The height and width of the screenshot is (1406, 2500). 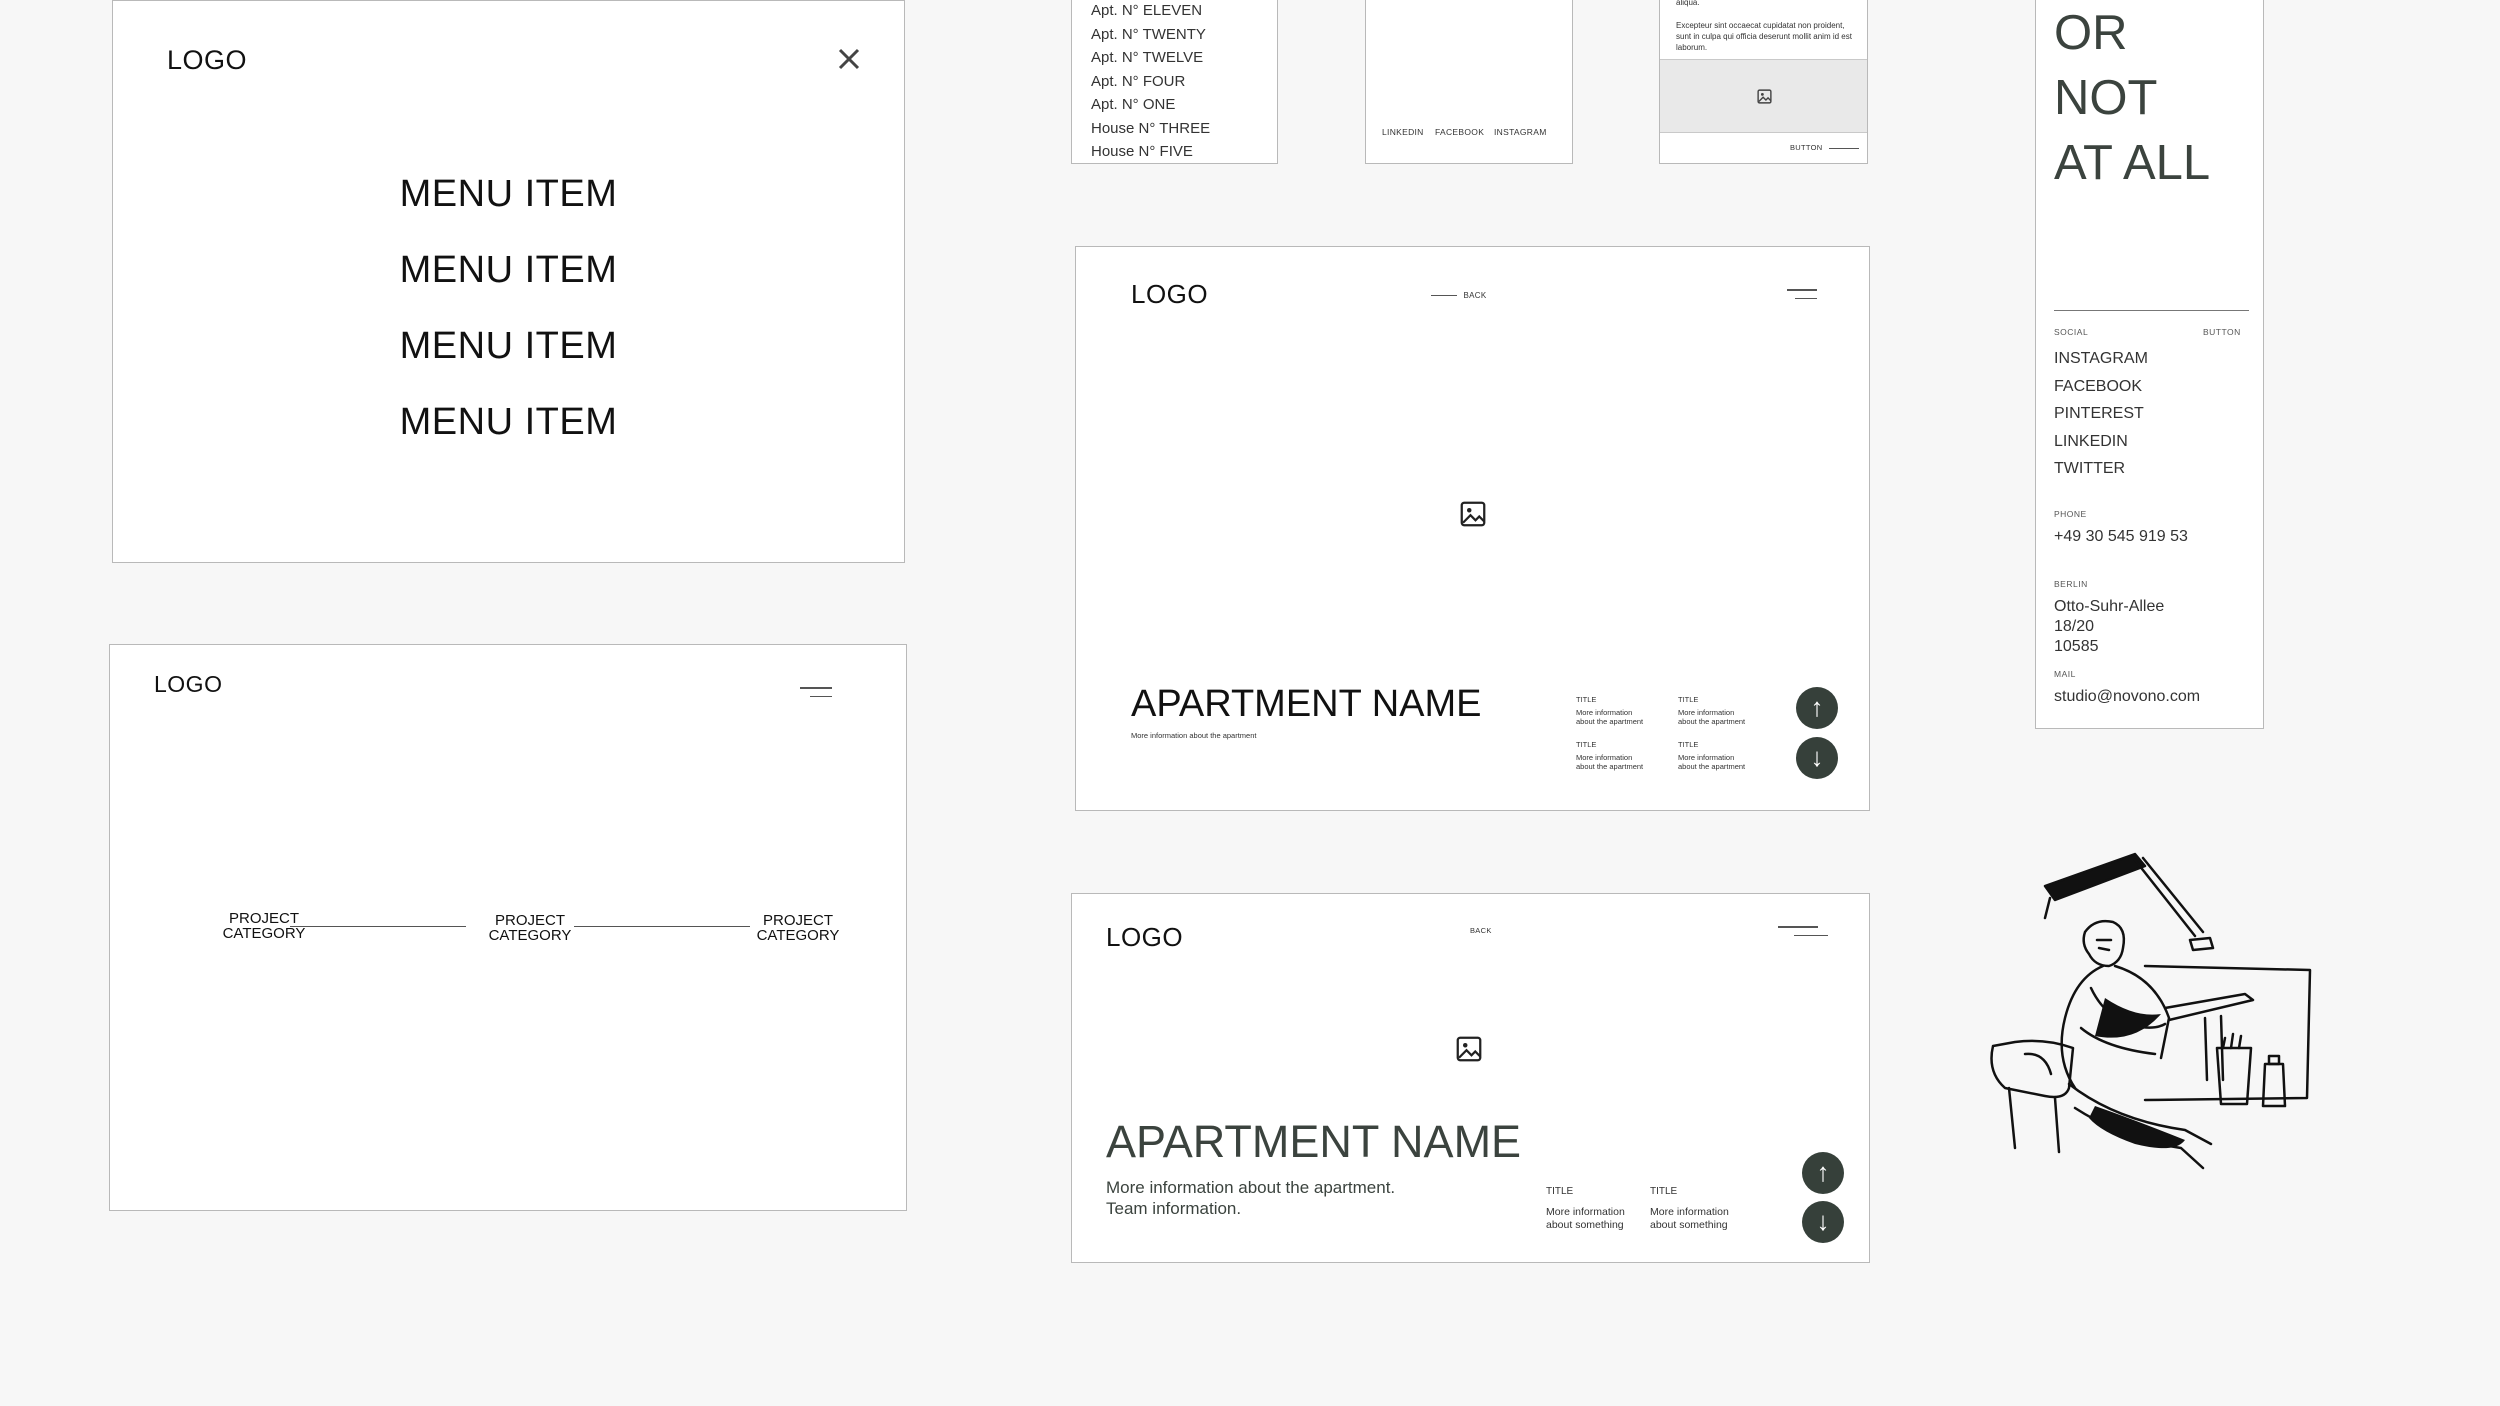 What do you see at coordinates (1150, 82) in the screenshot?
I see `list-item: Apt. N° FOUR` at bounding box center [1150, 82].